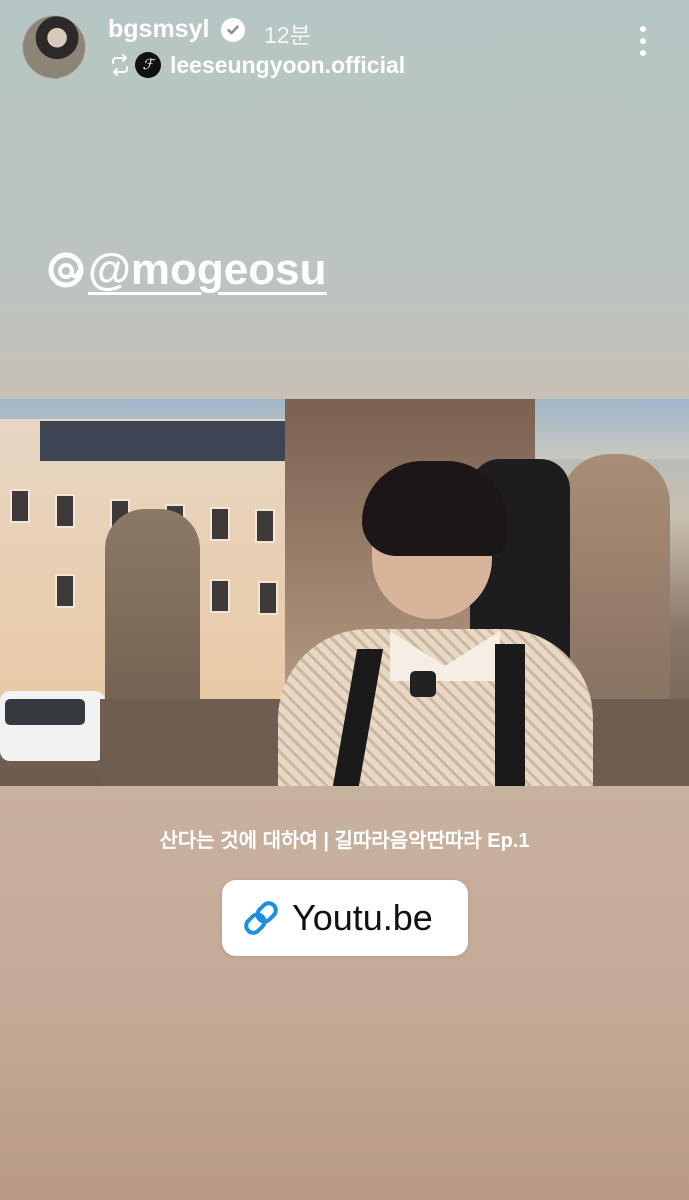  I want to click on referenced-account-name: leeseungyoon.official, so click(287, 65).